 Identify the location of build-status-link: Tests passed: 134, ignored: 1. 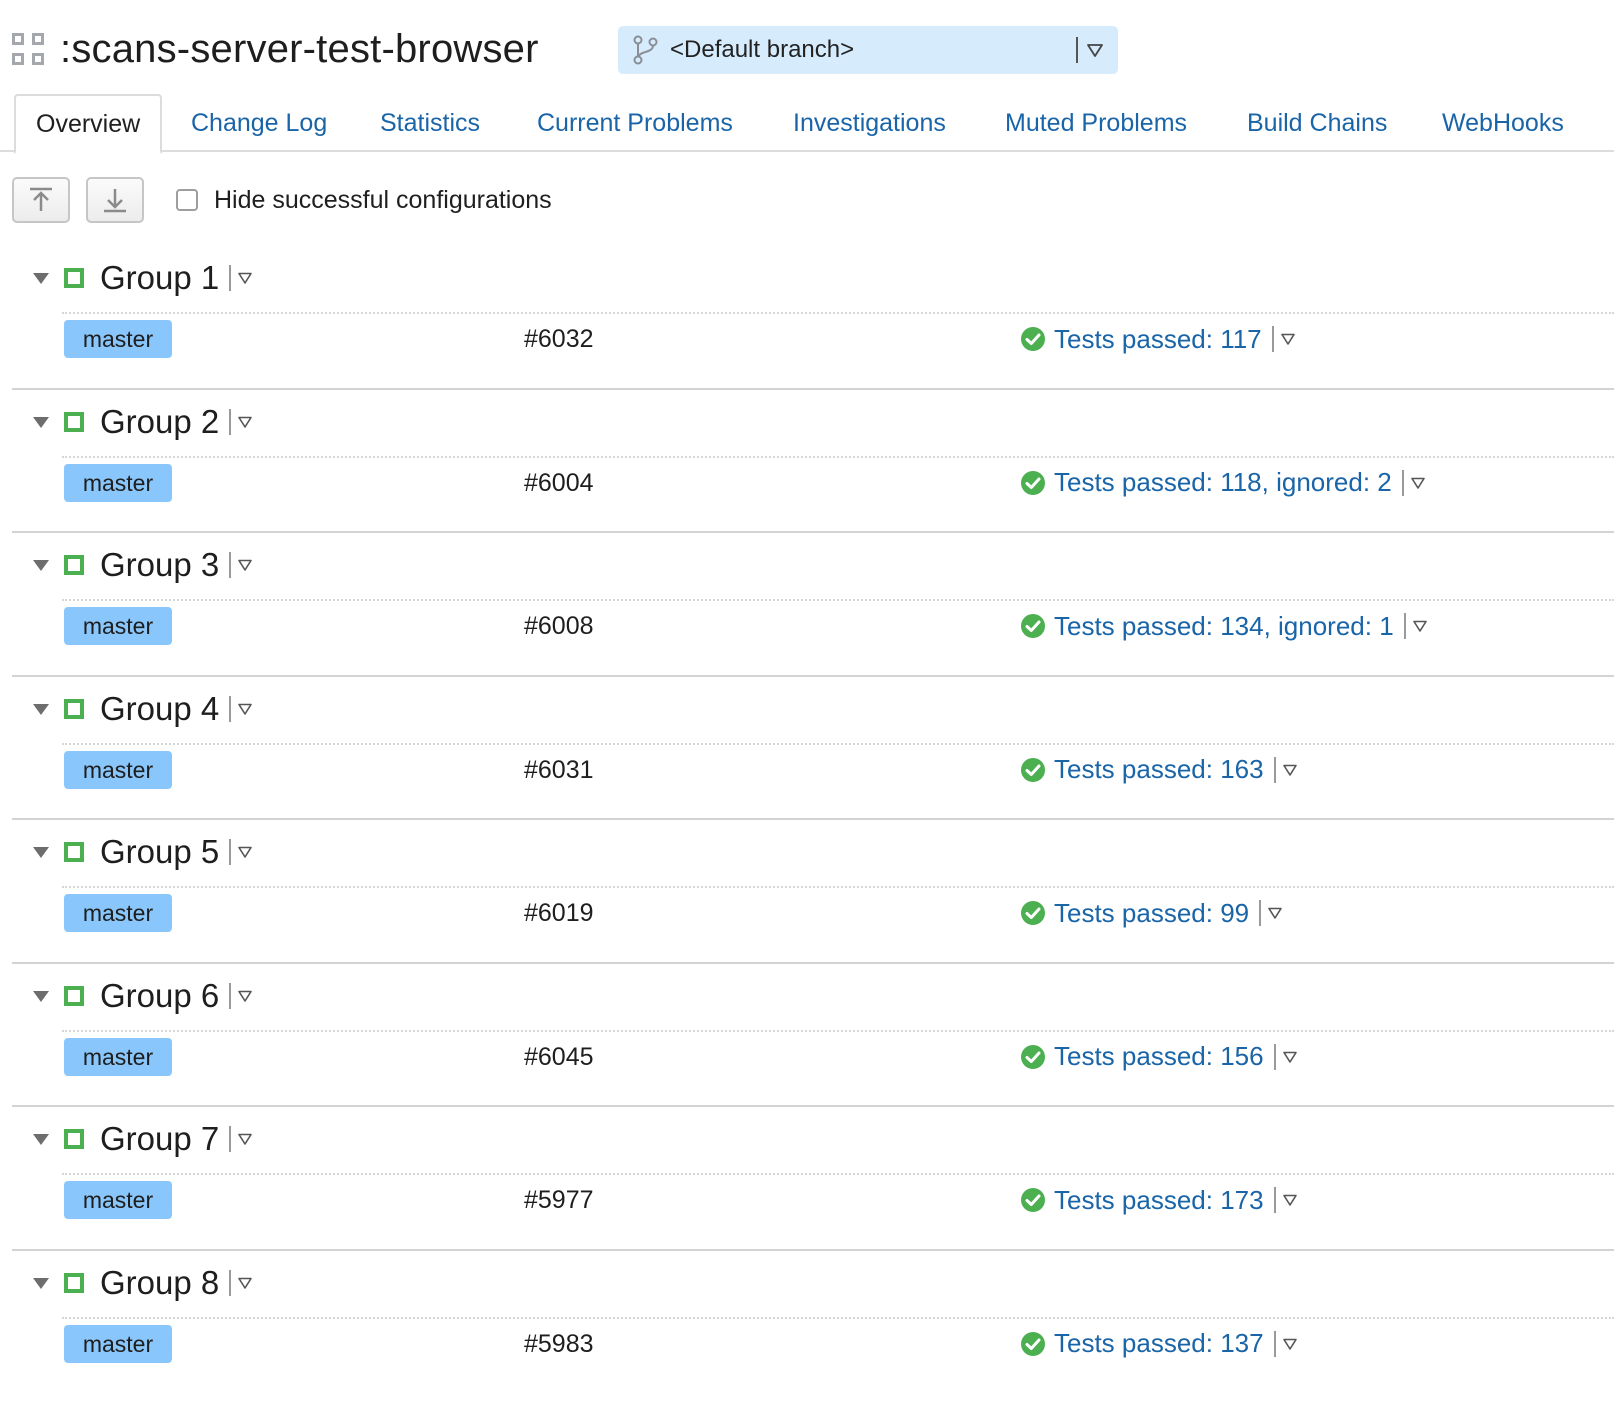
(1224, 626).